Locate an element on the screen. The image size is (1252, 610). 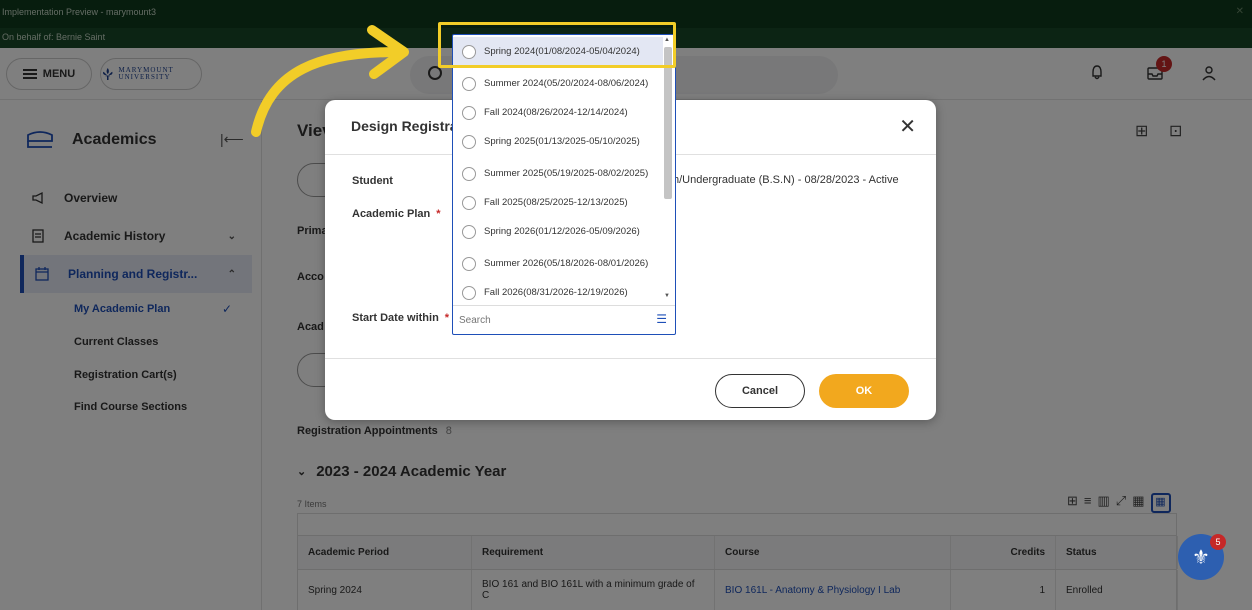
dropdown-option: Summer 2026(05/18/2026-08/01/2026) is located at coordinates (558, 264).